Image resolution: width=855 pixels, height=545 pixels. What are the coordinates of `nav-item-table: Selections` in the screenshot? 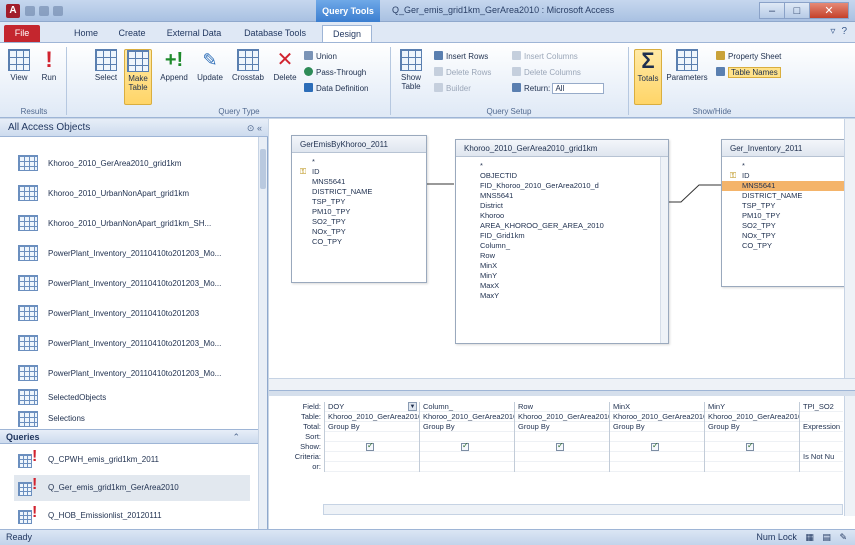 It's located at (132, 419).